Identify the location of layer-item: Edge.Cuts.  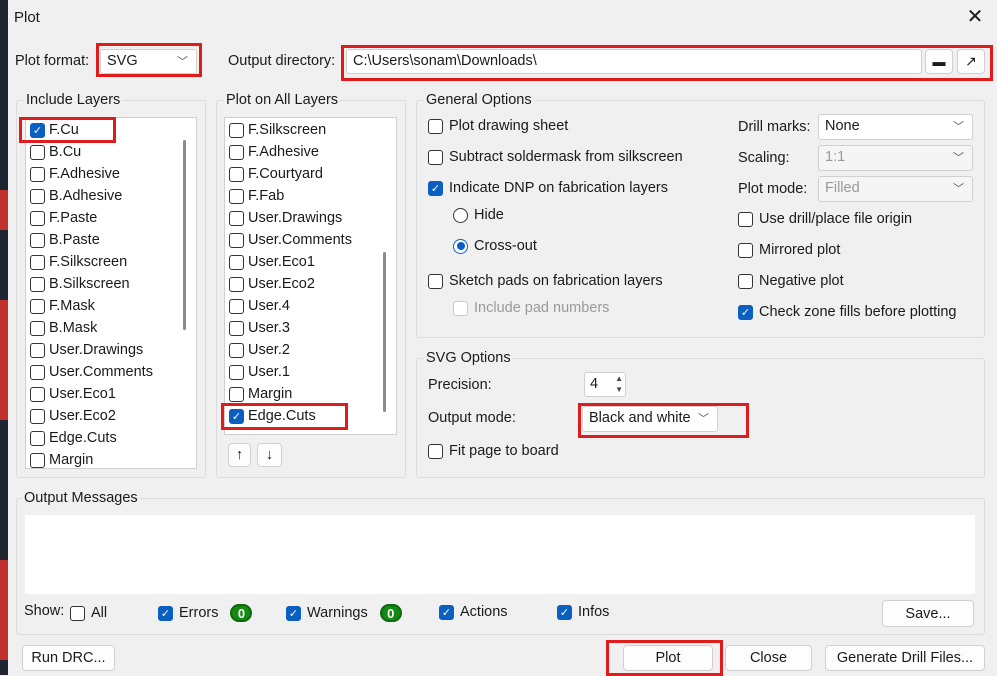
(73, 438).